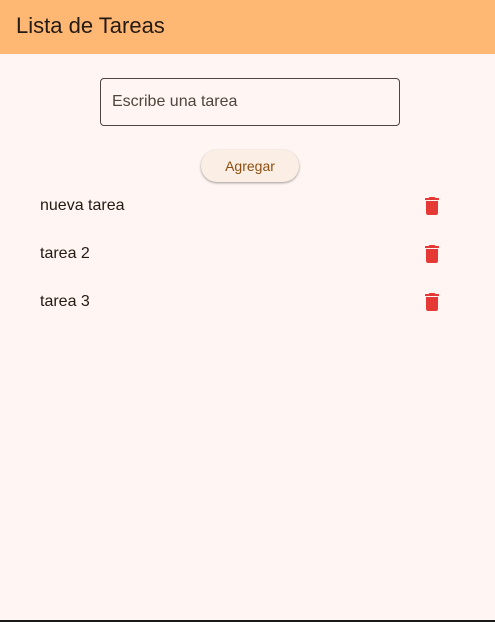  I want to click on task-item: tarea 3, so click(247, 302).